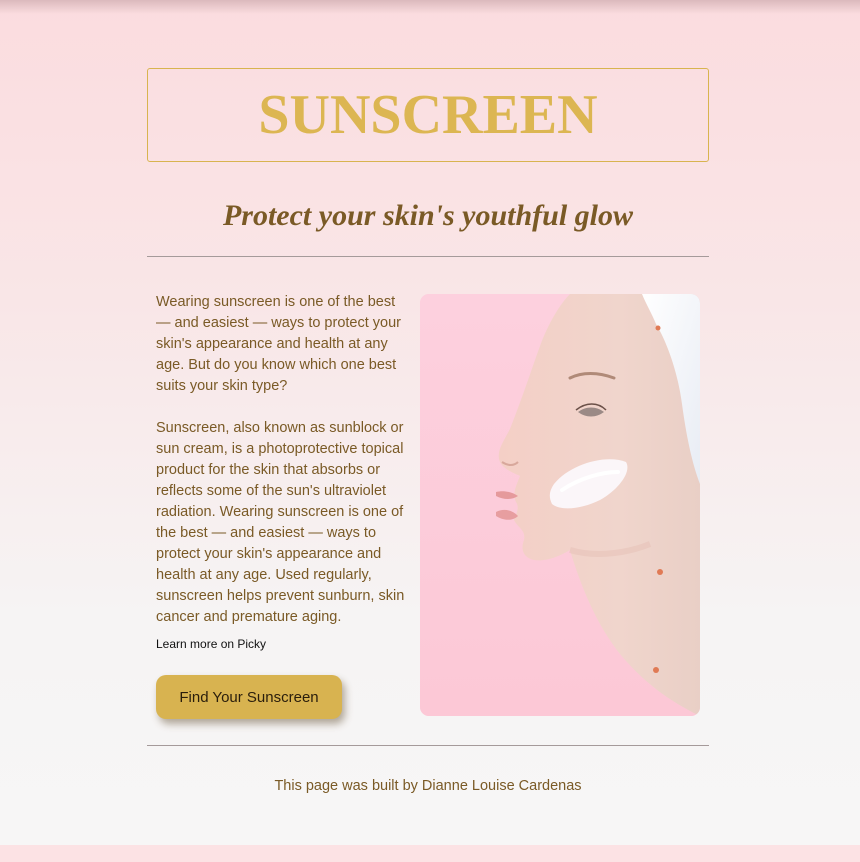 The image size is (860, 862). What do you see at coordinates (430, 7) in the screenshot?
I see `top-shadow` at bounding box center [430, 7].